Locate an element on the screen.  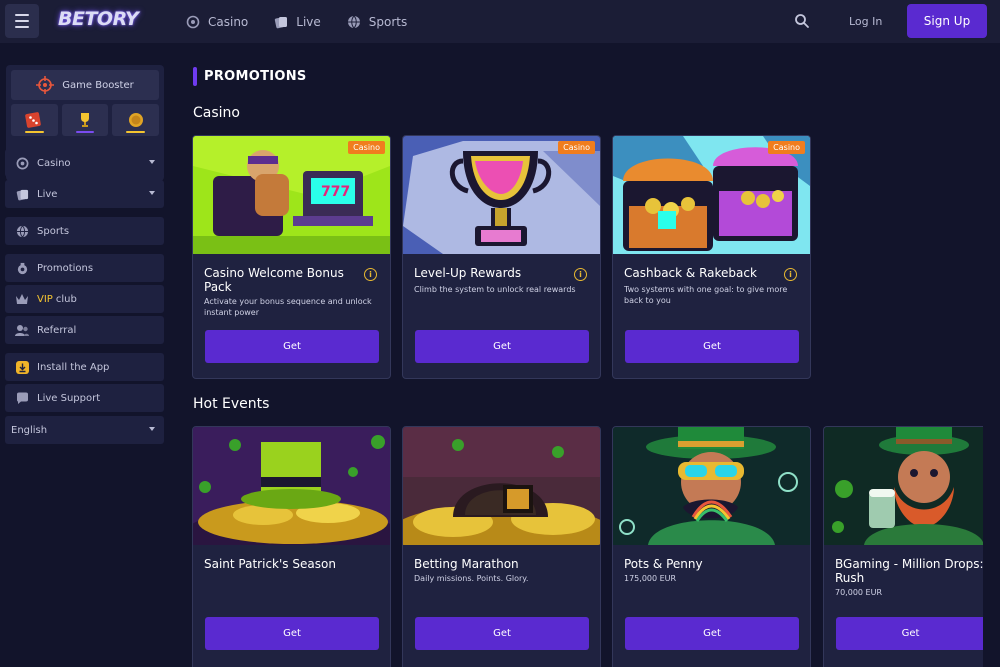
sidebar-item-label: Live is located at coordinates (47, 194).